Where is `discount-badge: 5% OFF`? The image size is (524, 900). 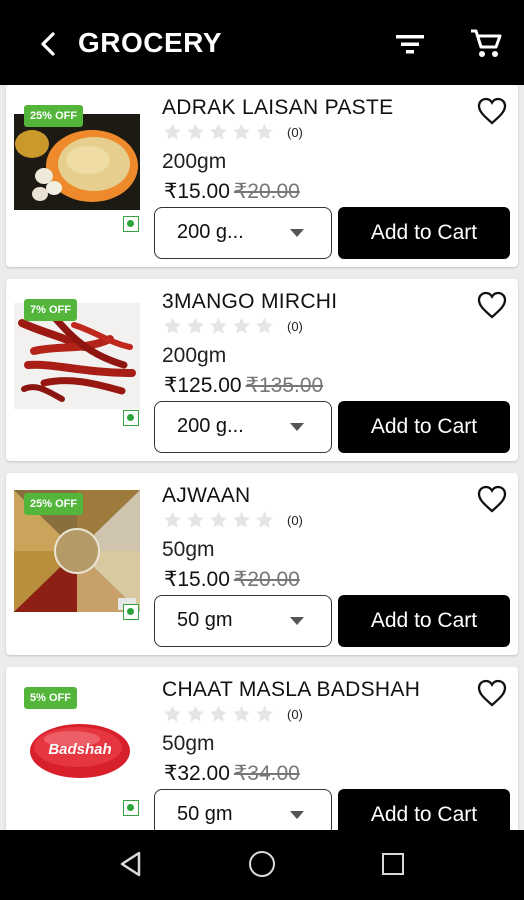
discount-badge: 5% OFF is located at coordinates (50, 698).